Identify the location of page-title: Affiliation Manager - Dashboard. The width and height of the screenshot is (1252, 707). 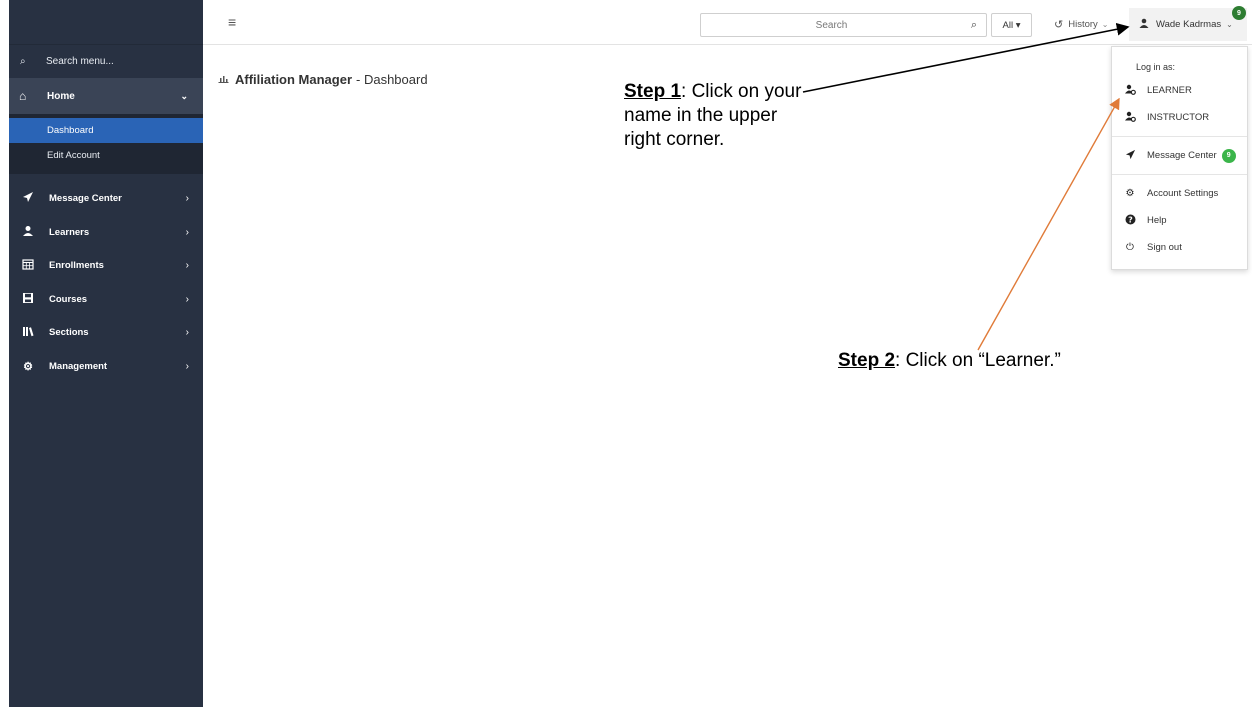
(323, 79).